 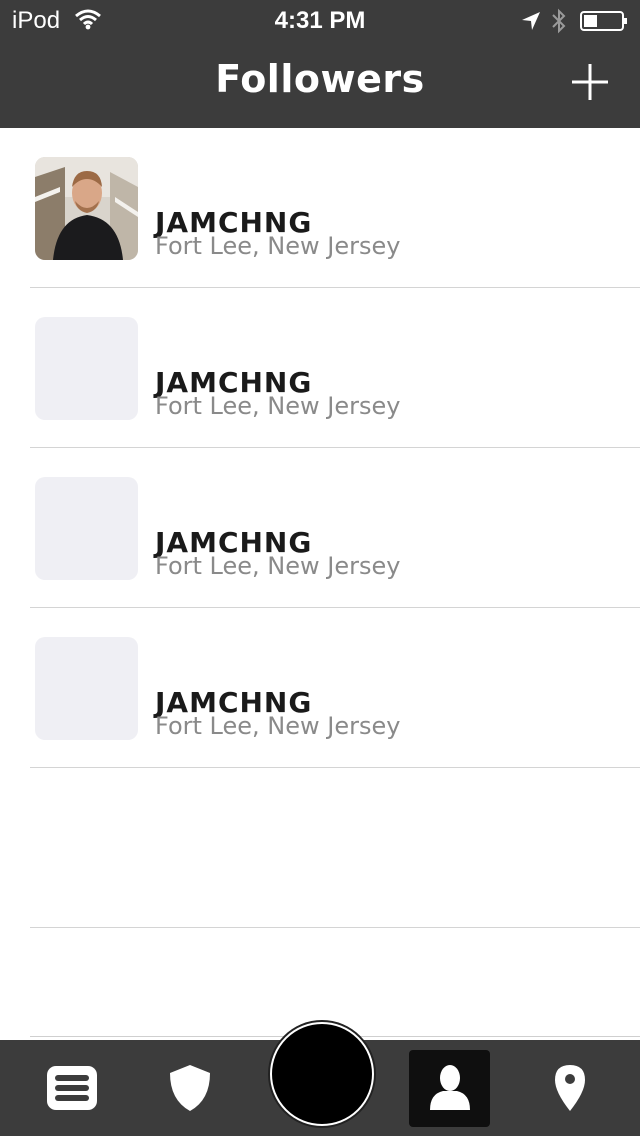 What do you see at coordinates (320, 79) in the screenshot?
I see `page-title: Followers` at bounding box center [320, 79].